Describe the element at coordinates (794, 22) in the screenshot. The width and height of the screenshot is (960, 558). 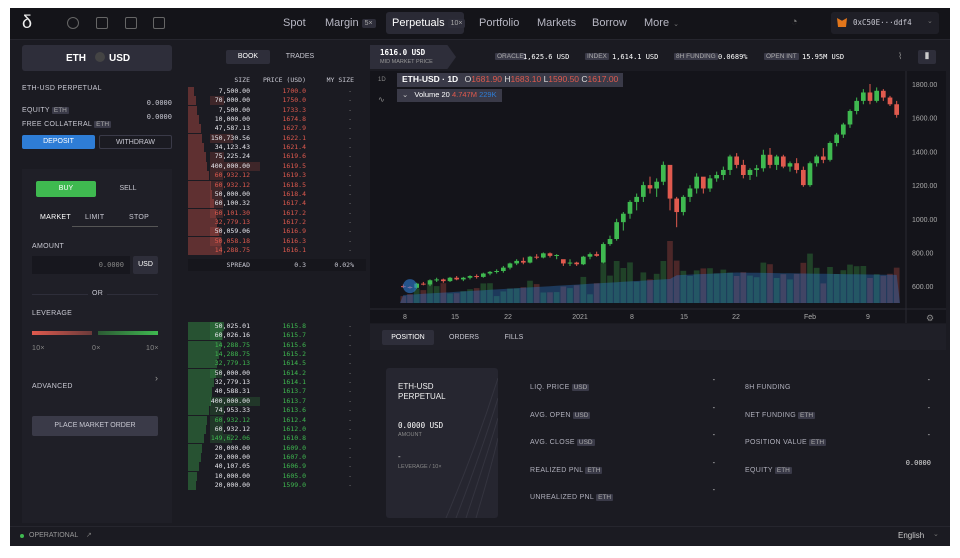
I see `bell-icon: ◔` at that location.